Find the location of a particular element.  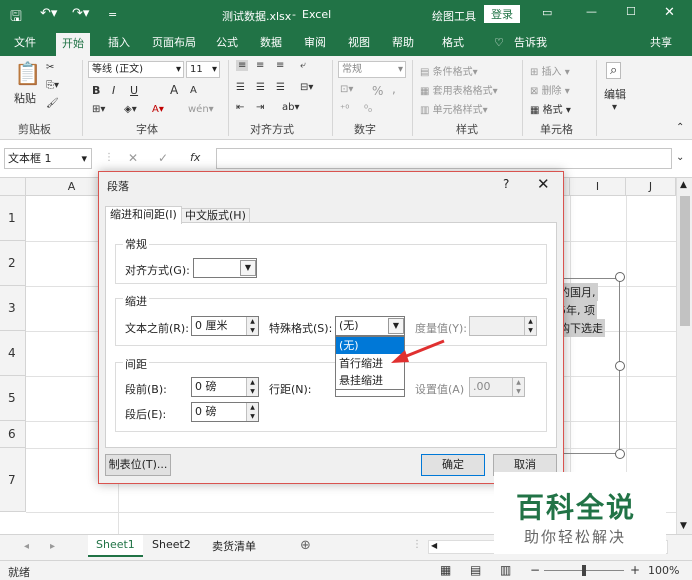

tab-file: 文件 is located at coordinates (25, 43).